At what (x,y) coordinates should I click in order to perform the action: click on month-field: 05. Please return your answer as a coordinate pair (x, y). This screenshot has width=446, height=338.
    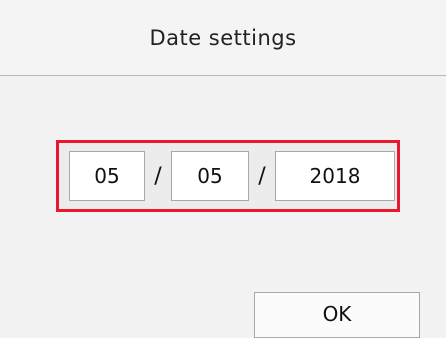
    Looking at the image, I should click on (107, 176).